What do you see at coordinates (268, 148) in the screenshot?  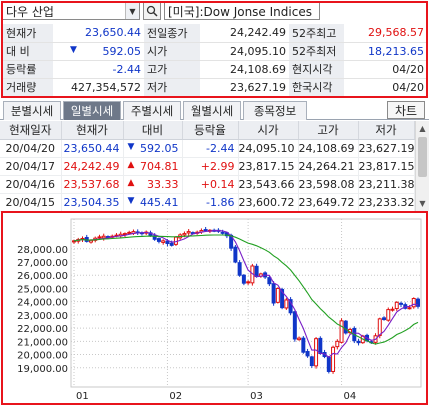 I see `table-cell-open: 24,095.10` at bounding box center [268, 148].